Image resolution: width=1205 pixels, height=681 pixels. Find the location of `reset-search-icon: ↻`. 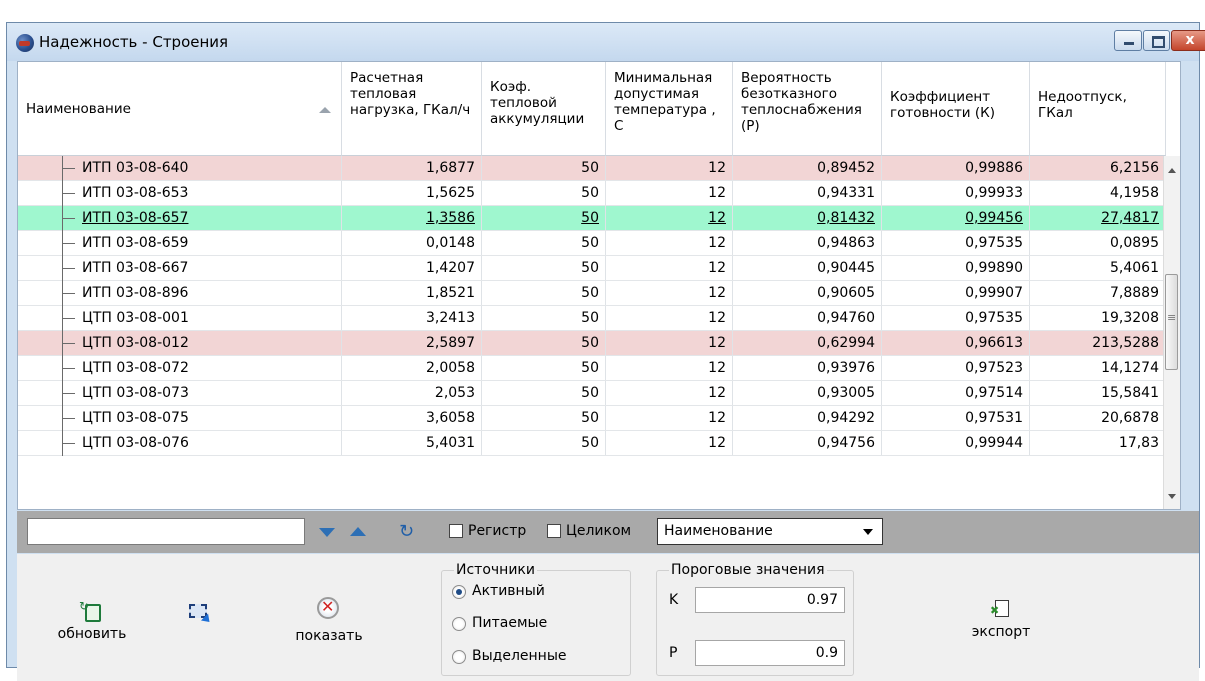

reset-search-icon: ↻ is located at coordinates (406, 531).